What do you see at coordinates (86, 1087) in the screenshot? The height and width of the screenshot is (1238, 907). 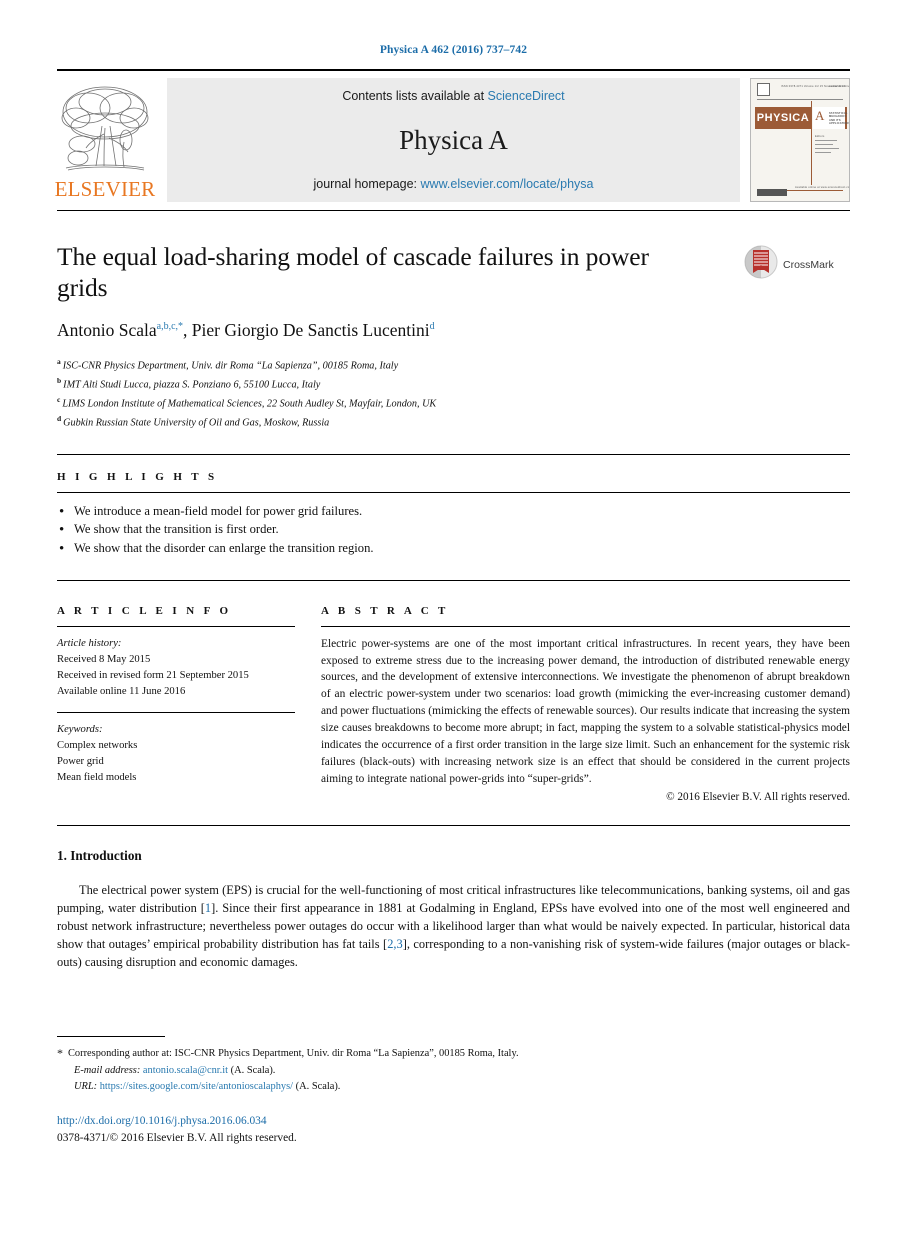 I see `url-label: URL:` at bounding box center [86, 1087].